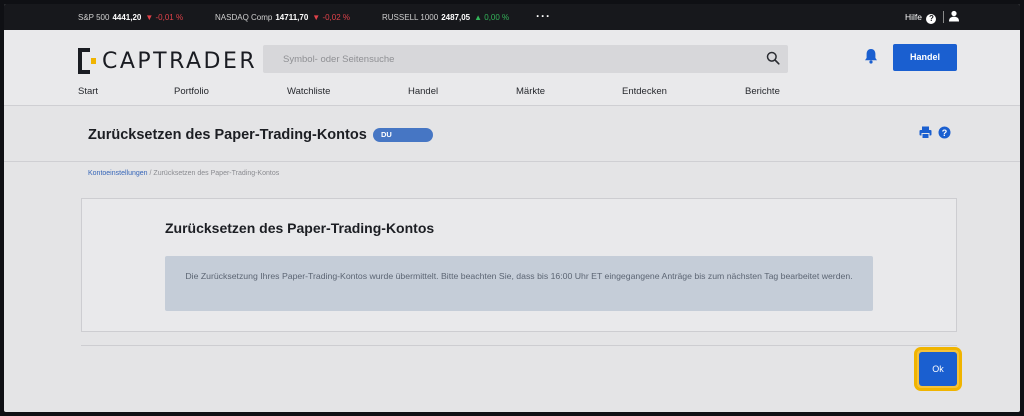  Describe the element at coordinates (331, 17) in the screenshot. I see `ticker-change: ▼ -0,02 %` at that location.